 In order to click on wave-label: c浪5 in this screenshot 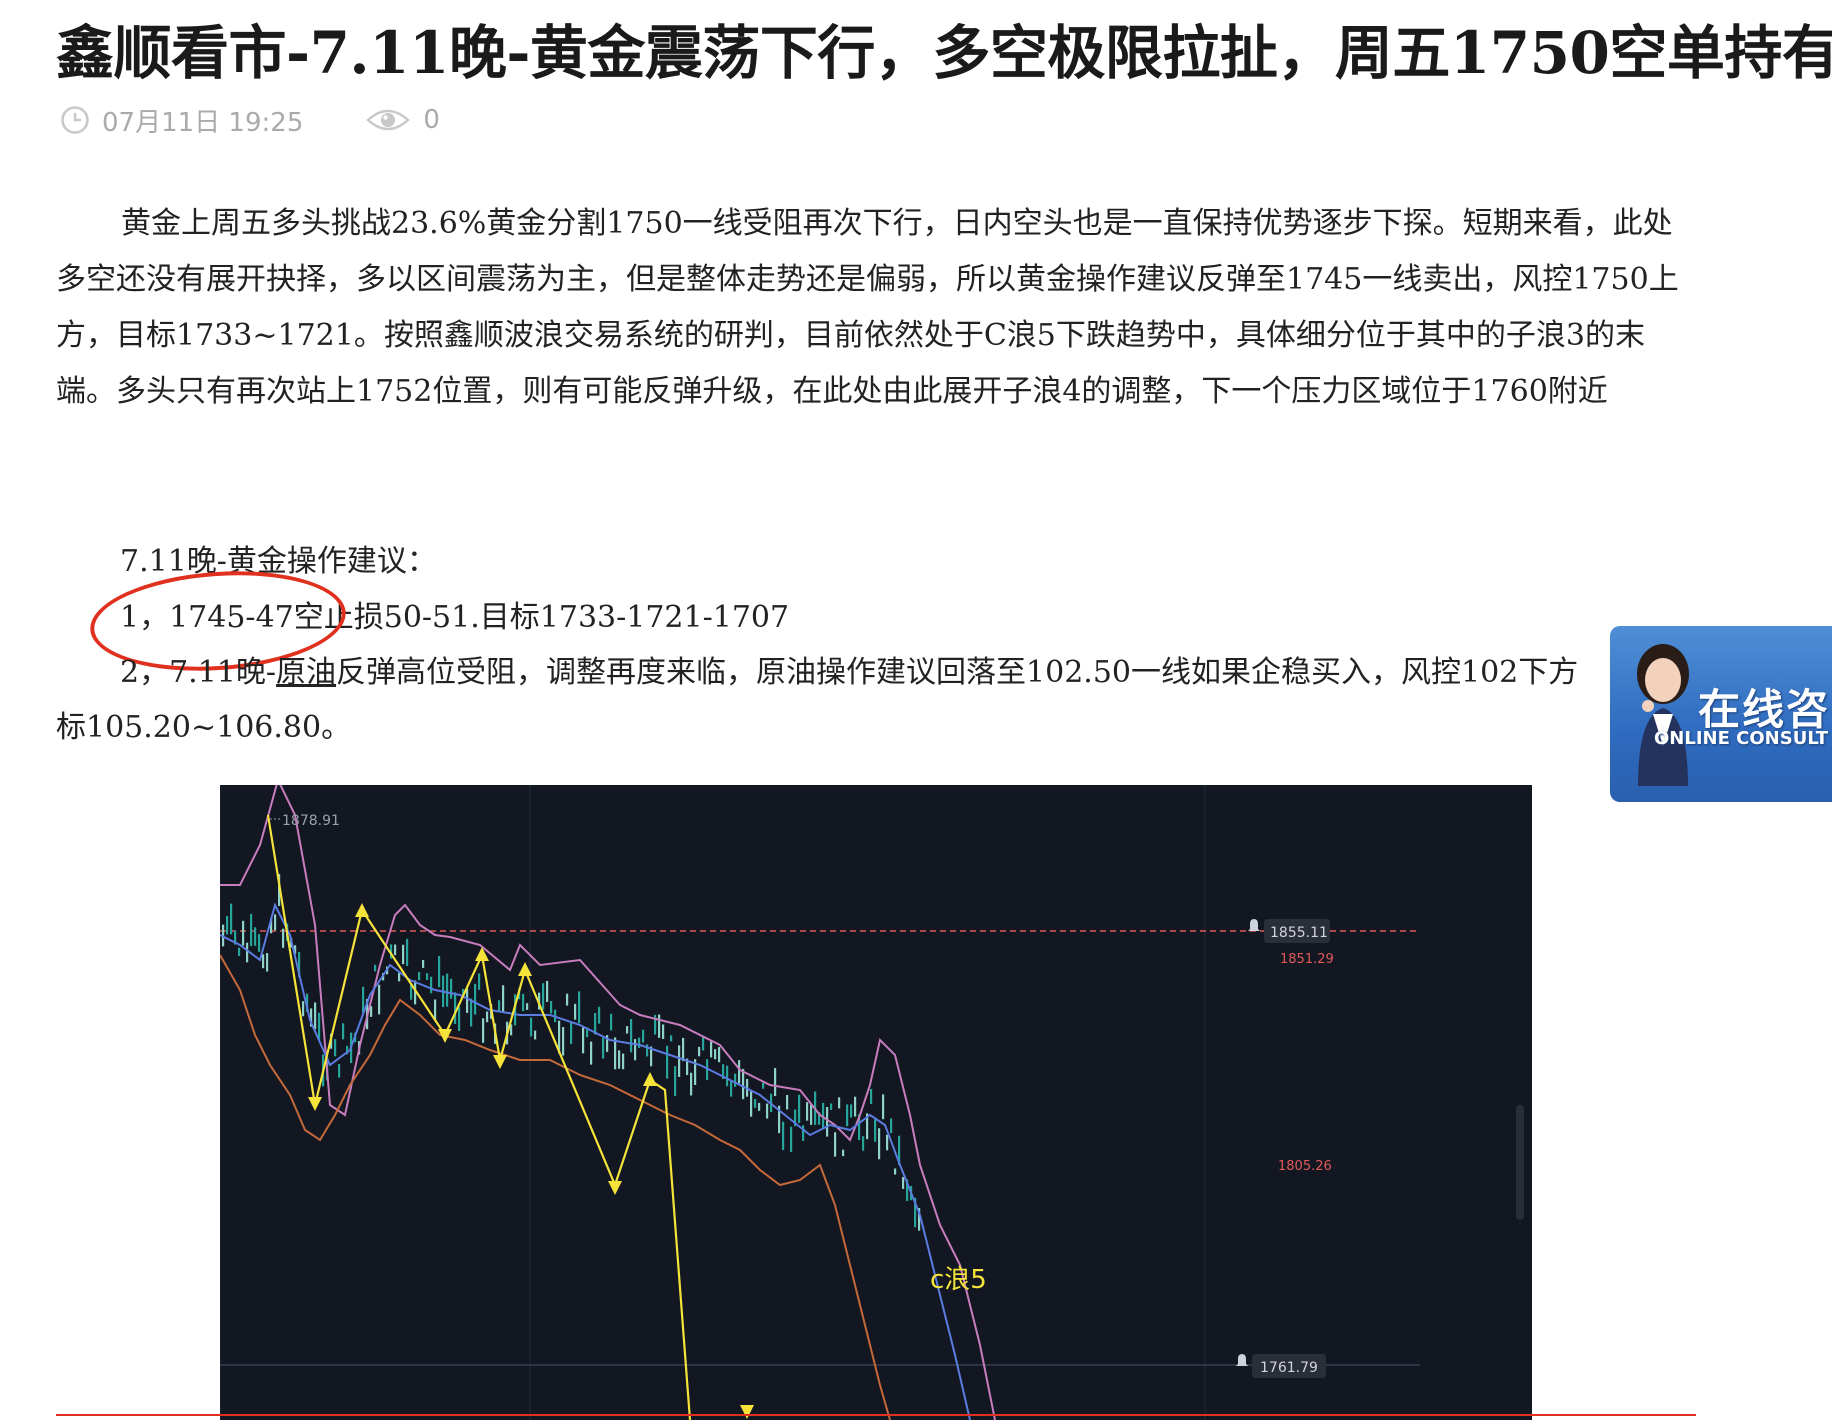, I will do `click(958, 1280)`.